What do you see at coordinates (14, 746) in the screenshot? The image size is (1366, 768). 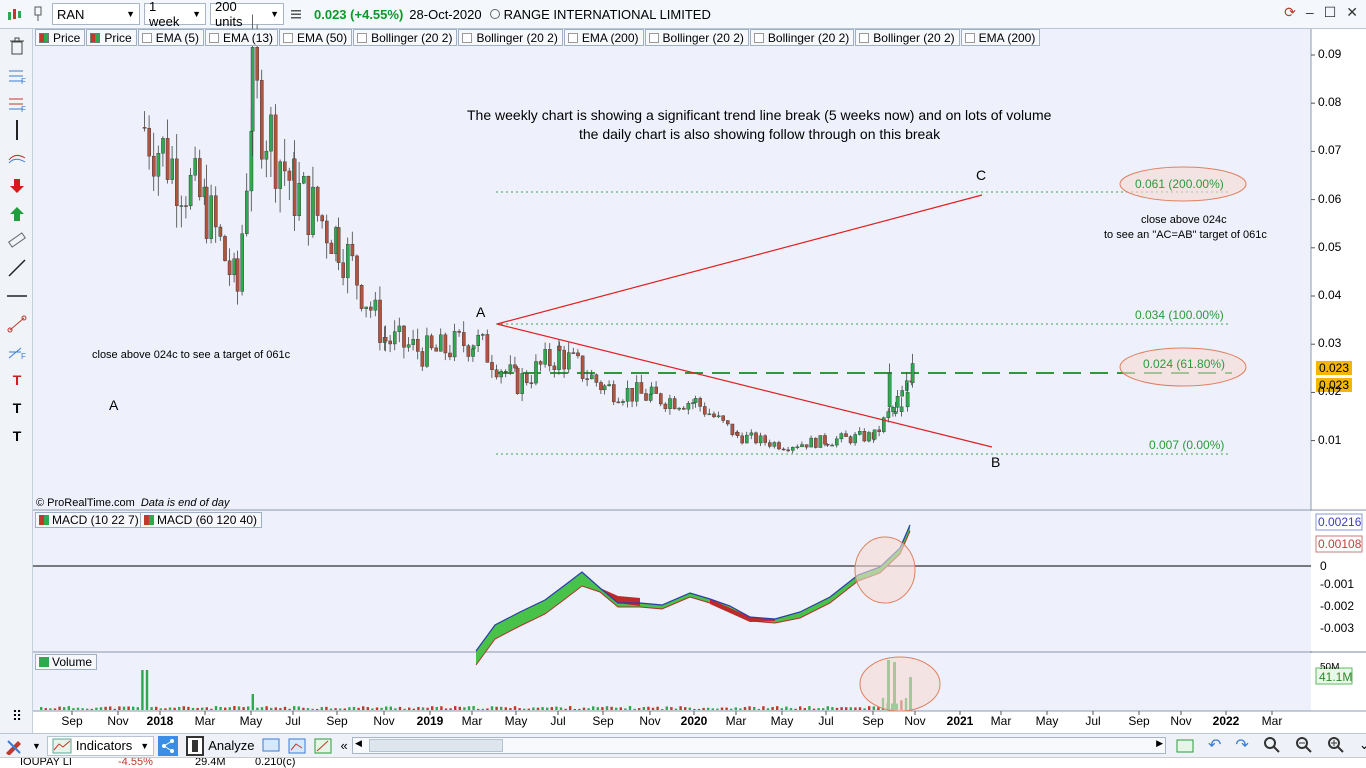 I see `pen-icon` at bounding box center [14, 746].